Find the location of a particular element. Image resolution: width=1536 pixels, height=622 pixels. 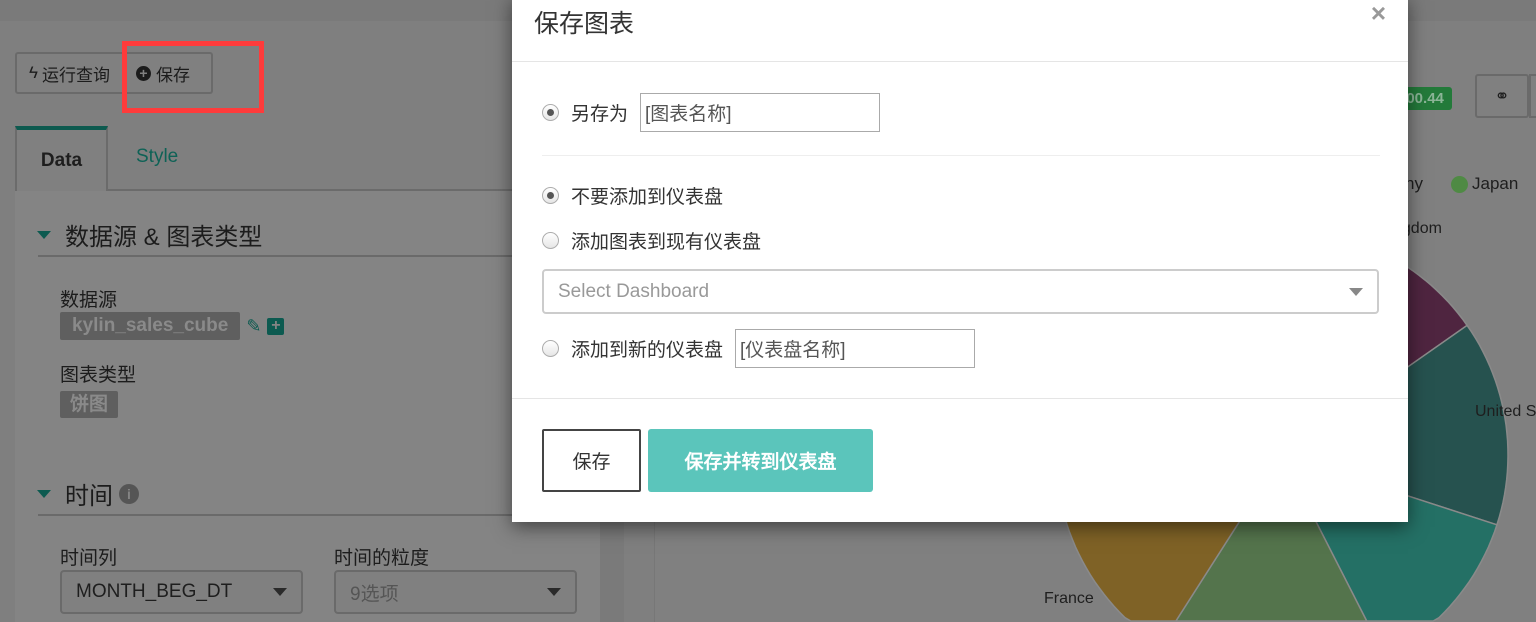

modal-save-button: 保存 is located at coordinates (591, 460).